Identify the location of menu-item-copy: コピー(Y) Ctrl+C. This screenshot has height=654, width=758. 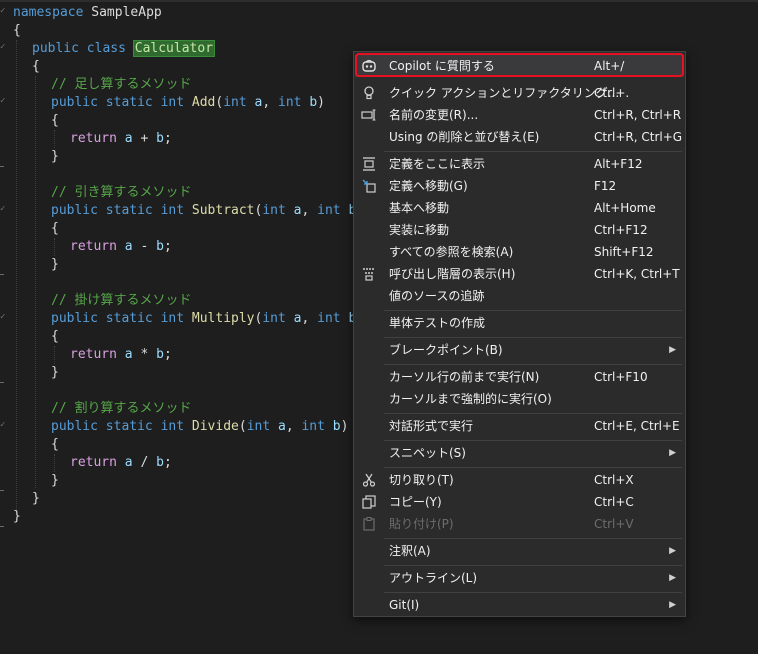
(519, 502).